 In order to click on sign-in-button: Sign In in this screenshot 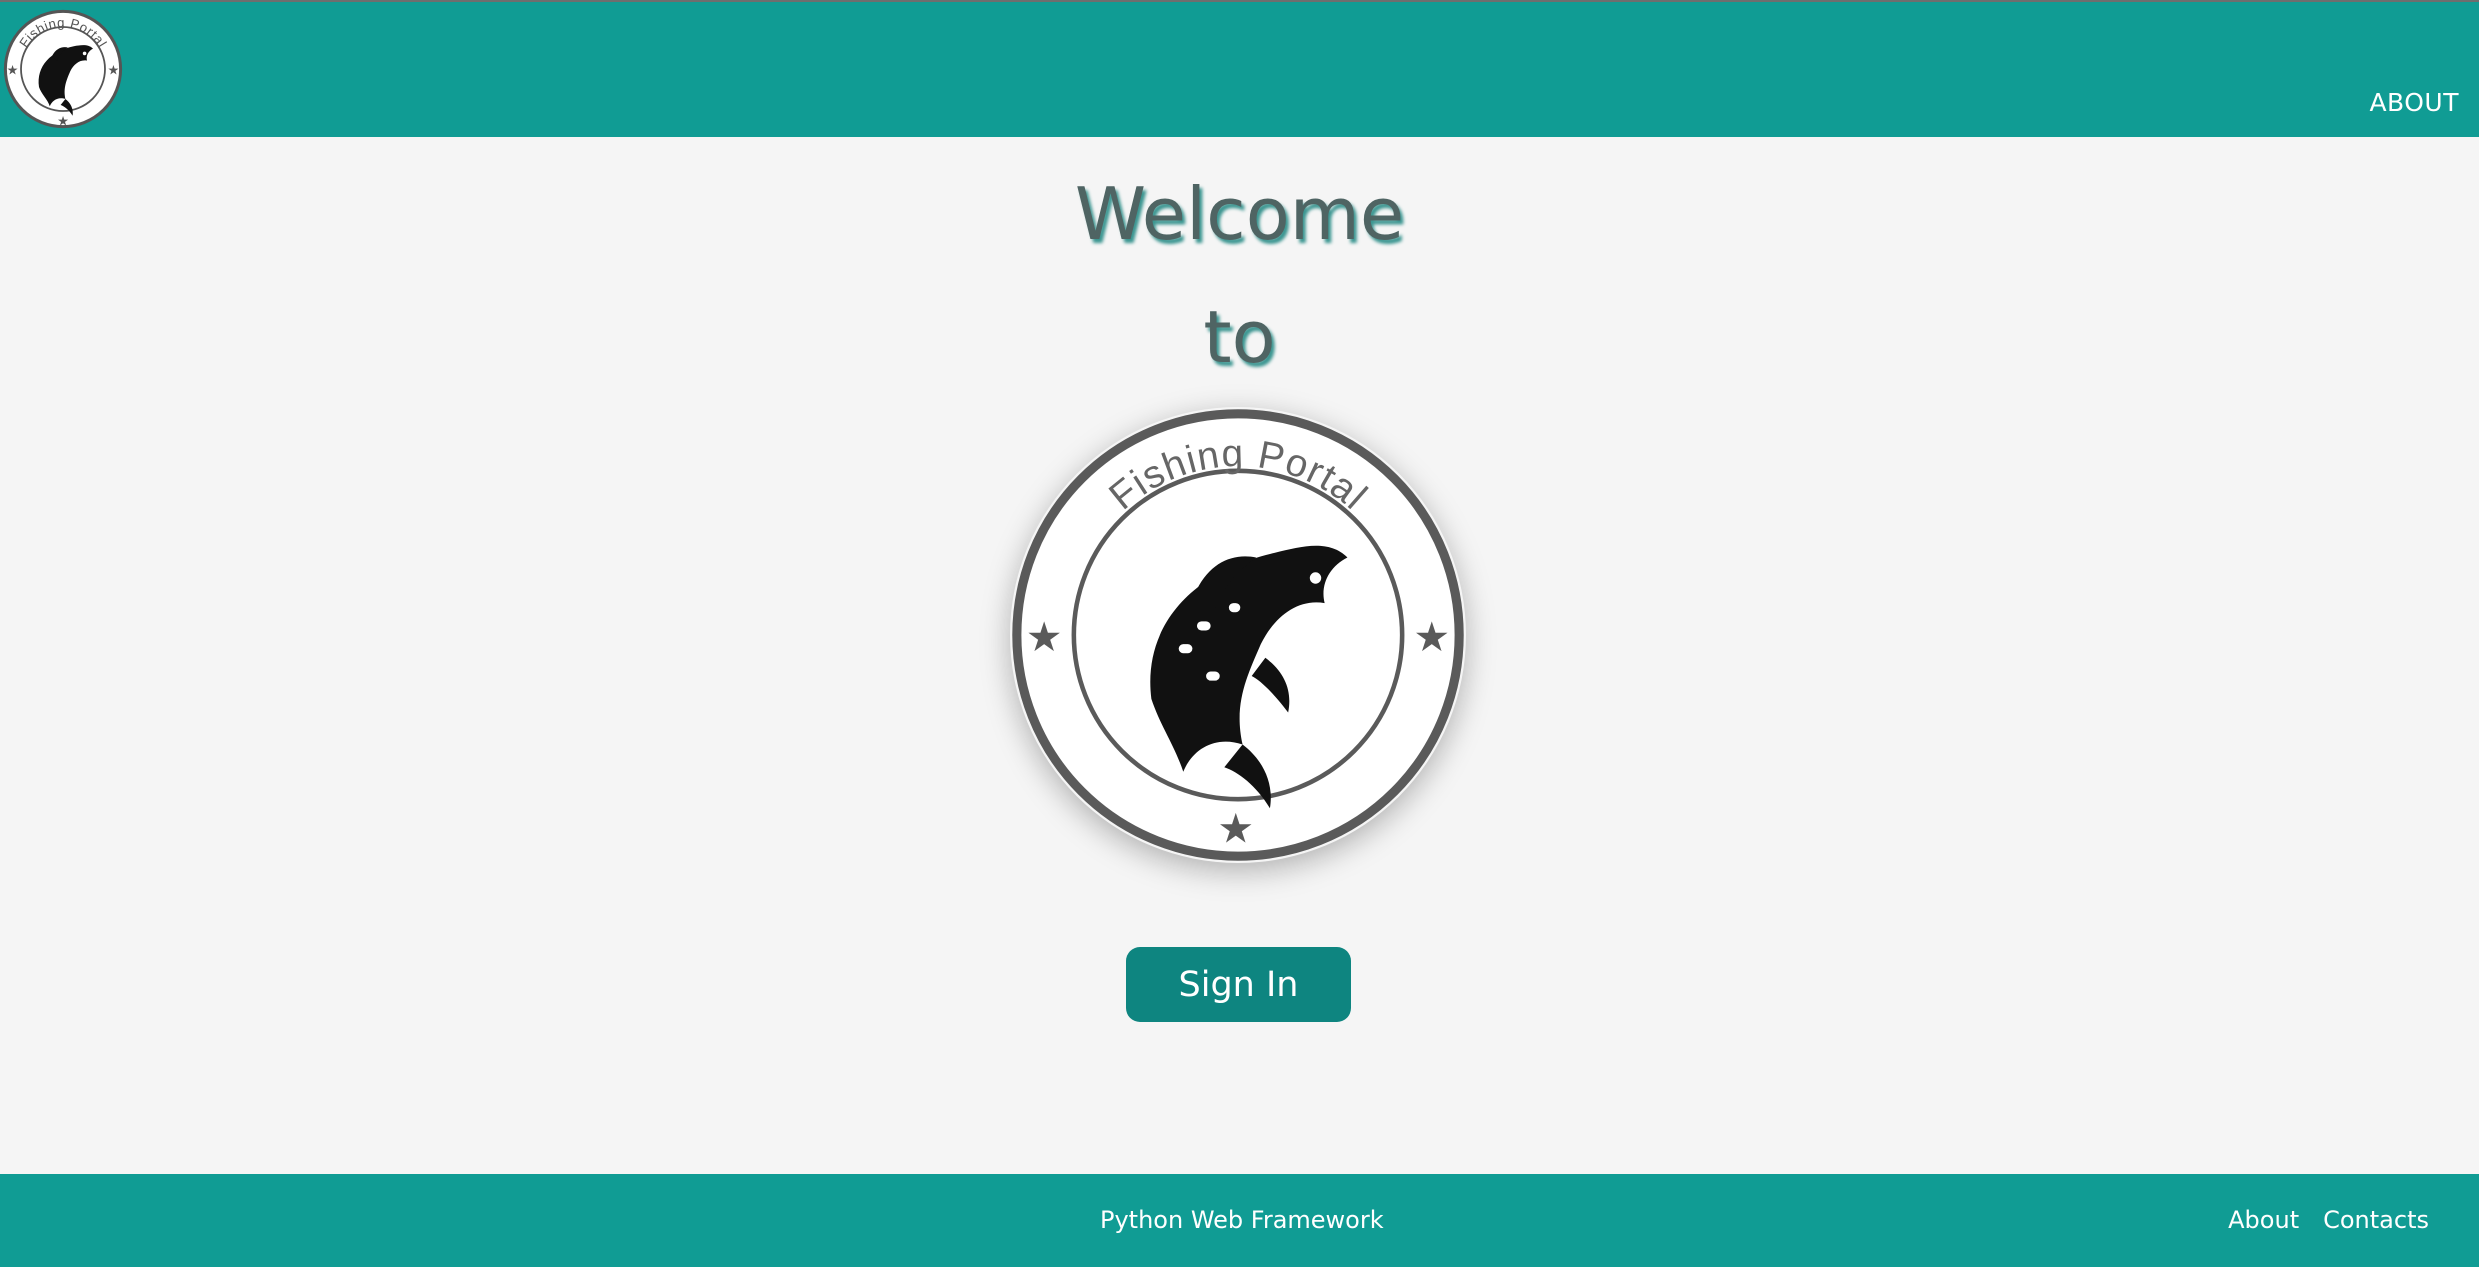, I will do `click(1238, 984)`.